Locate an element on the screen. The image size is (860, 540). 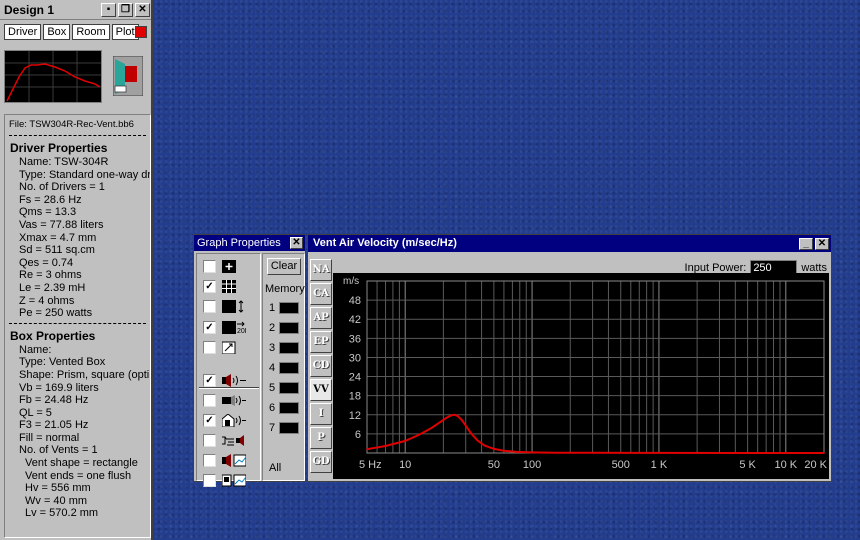
property-line: Re = 3 ohms is located at coordinates (50, 275).